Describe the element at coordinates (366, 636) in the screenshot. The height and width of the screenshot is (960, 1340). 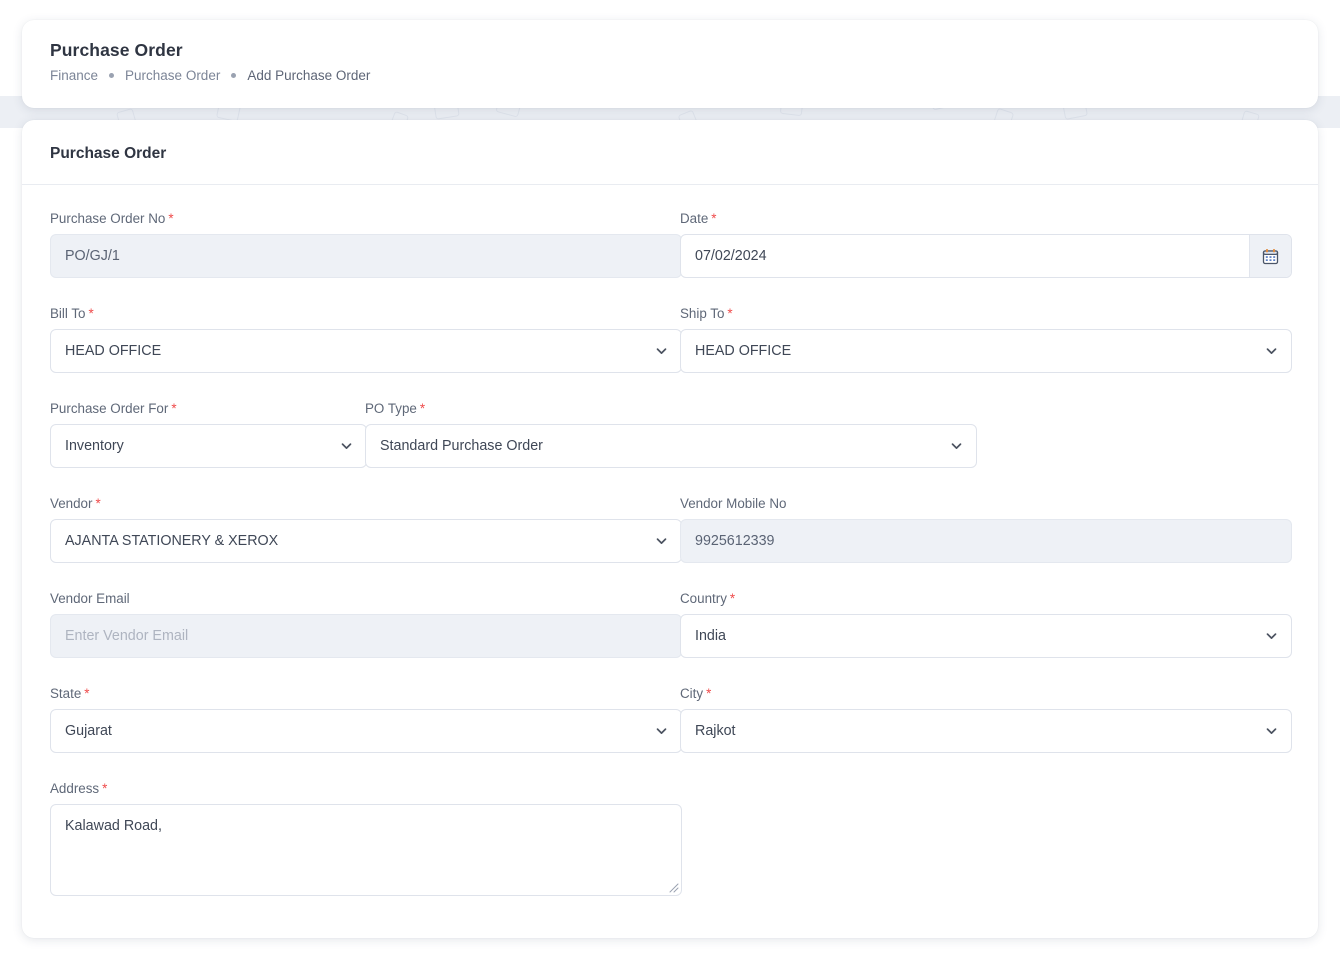
I see `vendor-email-input: Enter Vendor Email` at that location.